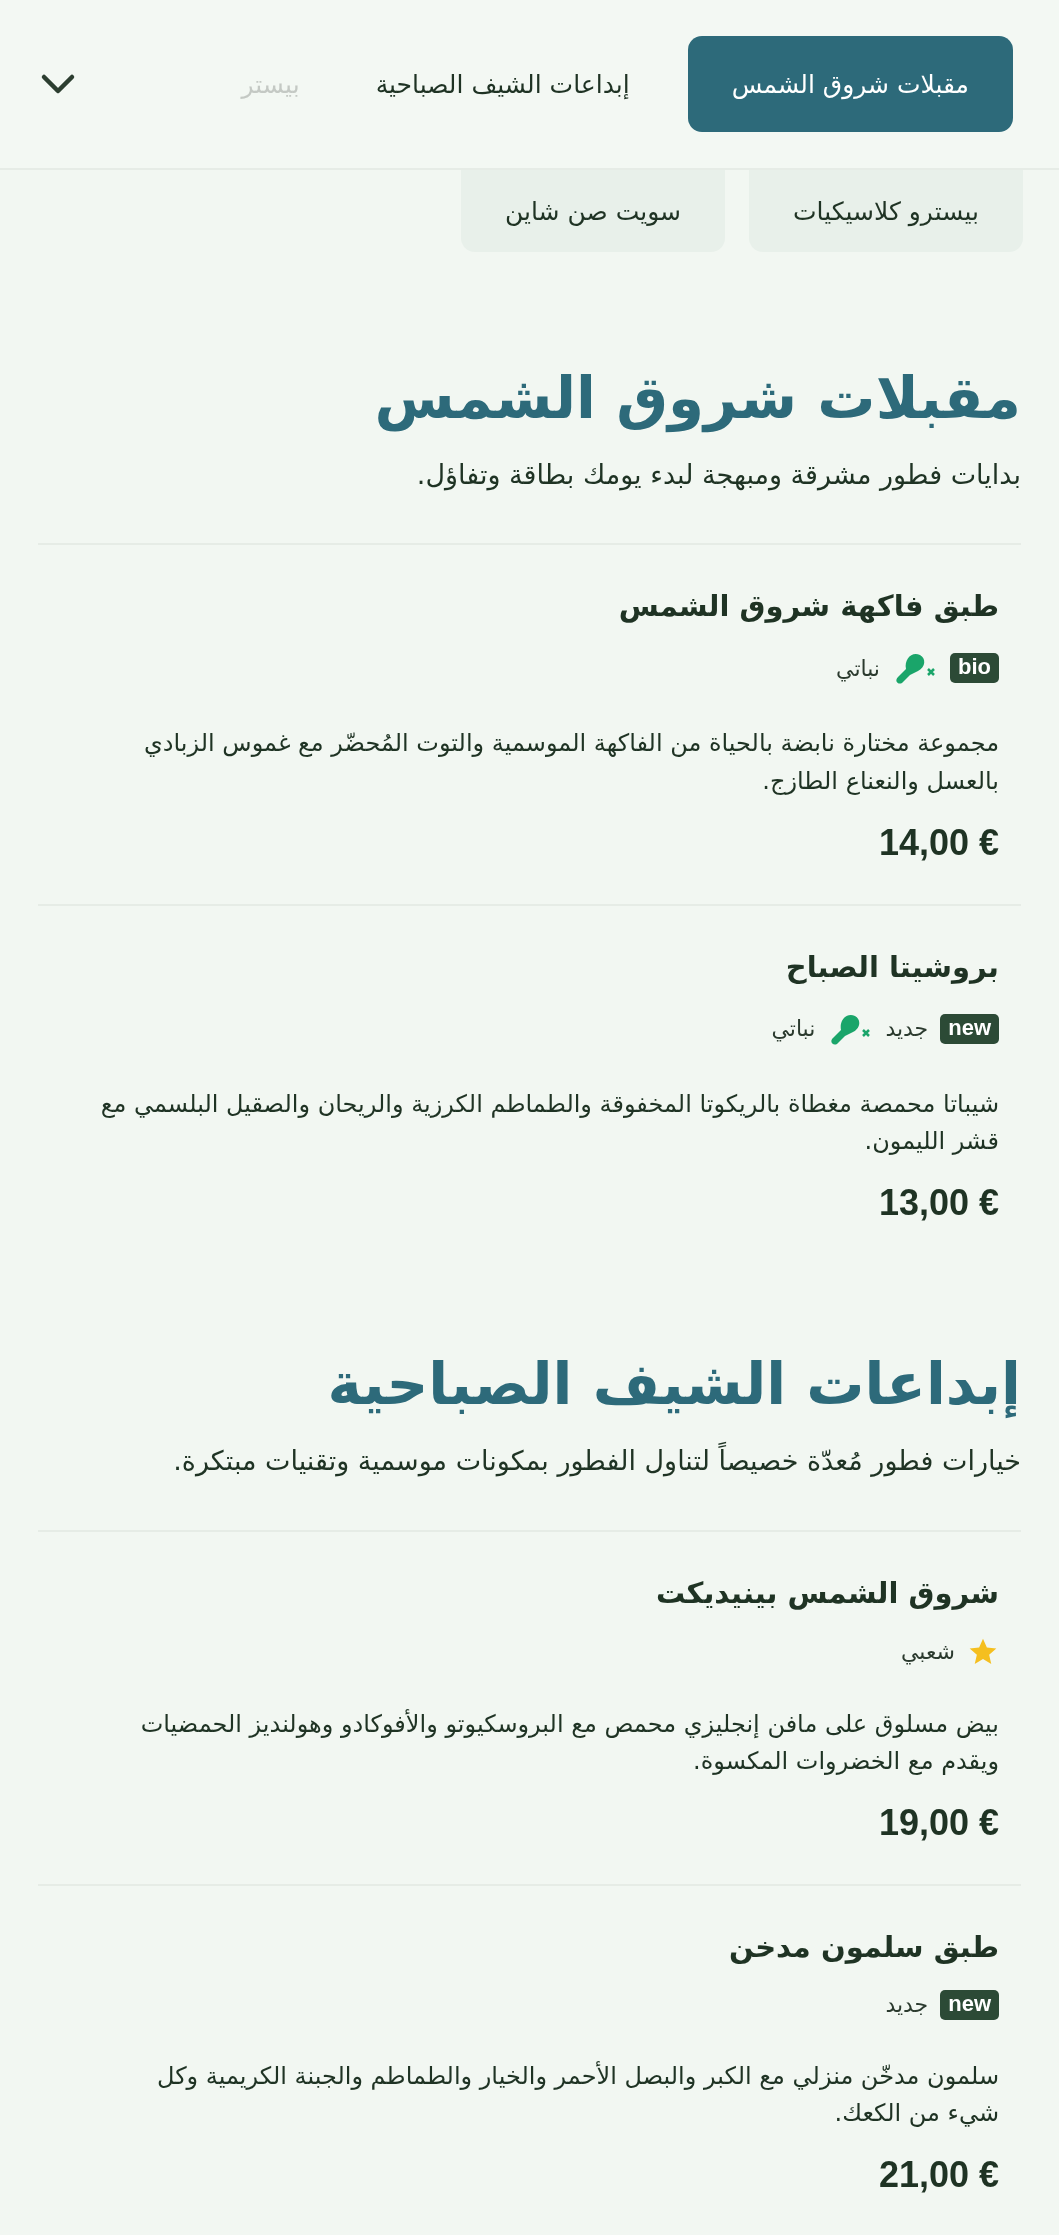 The height and width of the screenshot is (2235, 1059). What do you see at coordinates (571, 762) in the screenshot?
I see `dish-description: مجموعة مختارة نابضة بالحياة من الفاكهة الموسمية والتوت المُحضّر مع غموس الزبادي بالعسل والنعناع الطازج.` at bounding box center [571, 762].